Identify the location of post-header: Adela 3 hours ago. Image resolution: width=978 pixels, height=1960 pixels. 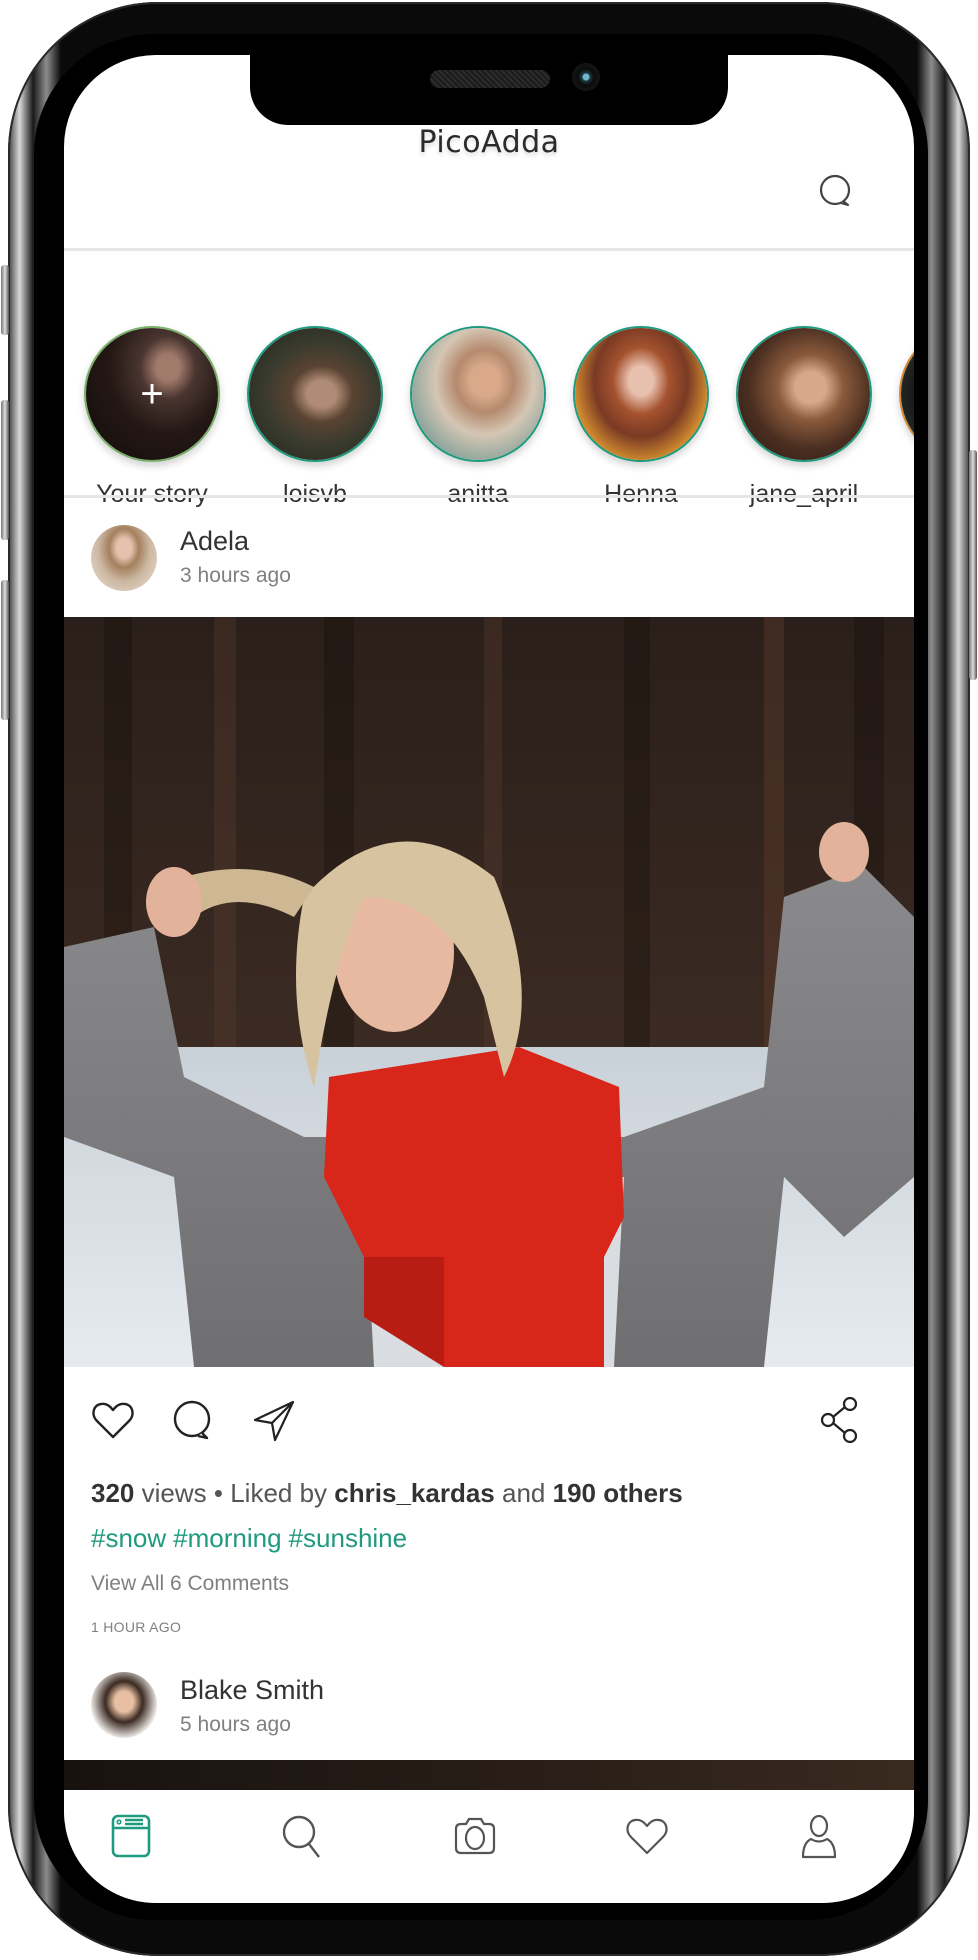
(489, 558).